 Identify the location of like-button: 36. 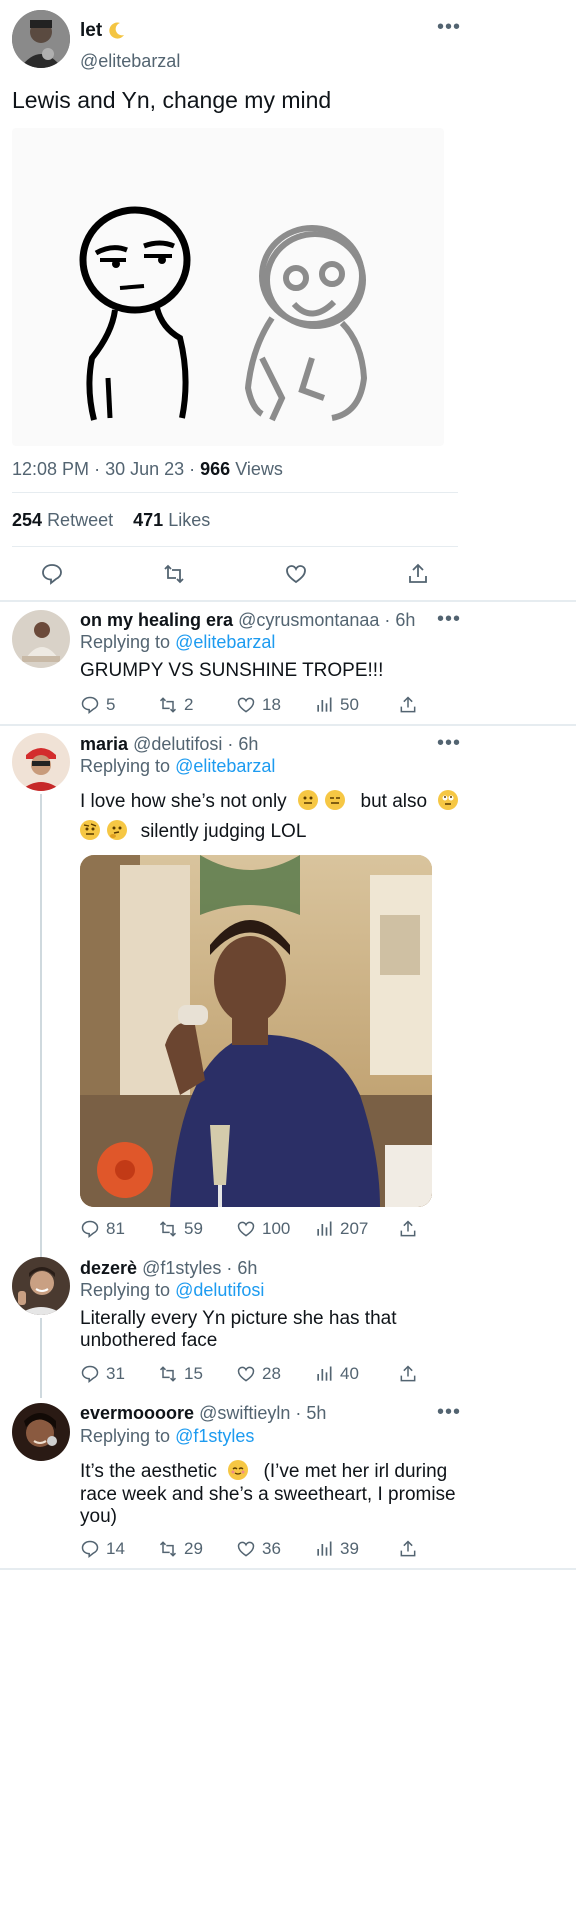
(275, 1549).